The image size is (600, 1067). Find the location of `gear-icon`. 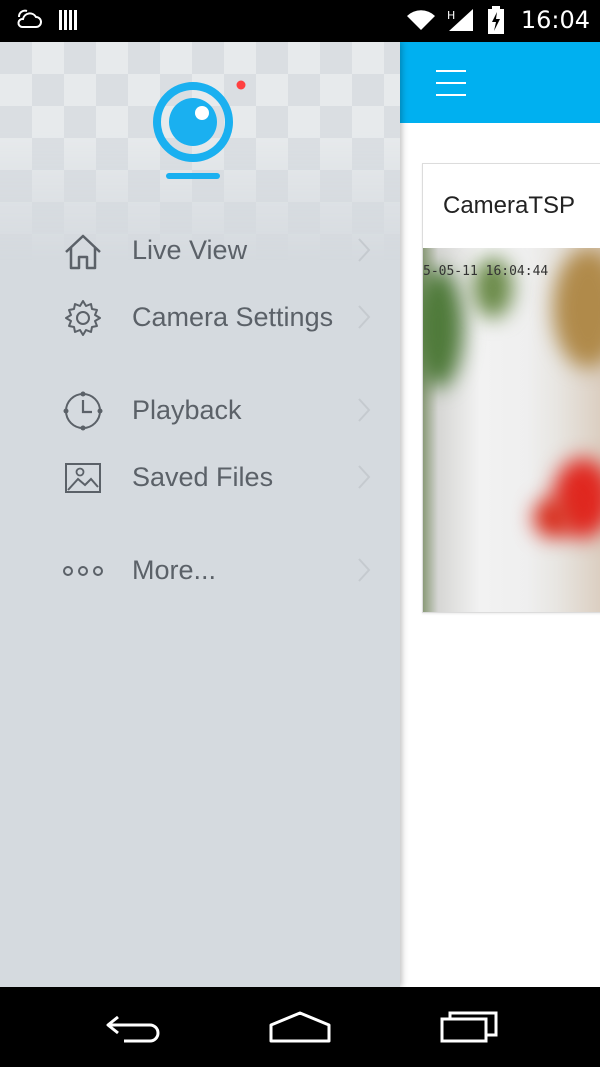

gear-icon is located at coordinates (83, 318).